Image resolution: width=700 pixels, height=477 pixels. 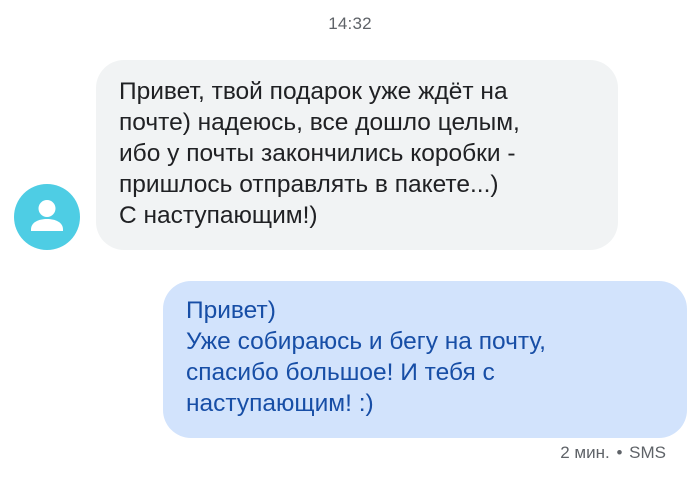 I want to click on message-status: 2 мин. • SMS, so click(x=613, y=453).